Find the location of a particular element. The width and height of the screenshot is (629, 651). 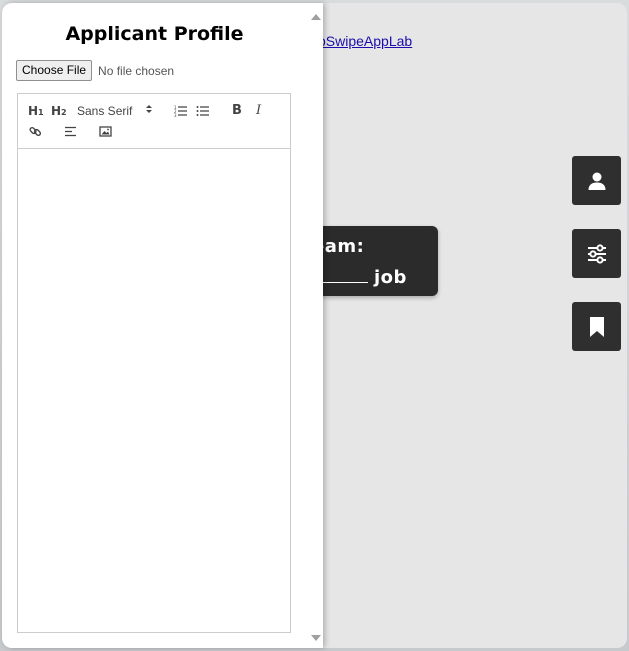

bookmark-icon is located at coordinates (597, 327).